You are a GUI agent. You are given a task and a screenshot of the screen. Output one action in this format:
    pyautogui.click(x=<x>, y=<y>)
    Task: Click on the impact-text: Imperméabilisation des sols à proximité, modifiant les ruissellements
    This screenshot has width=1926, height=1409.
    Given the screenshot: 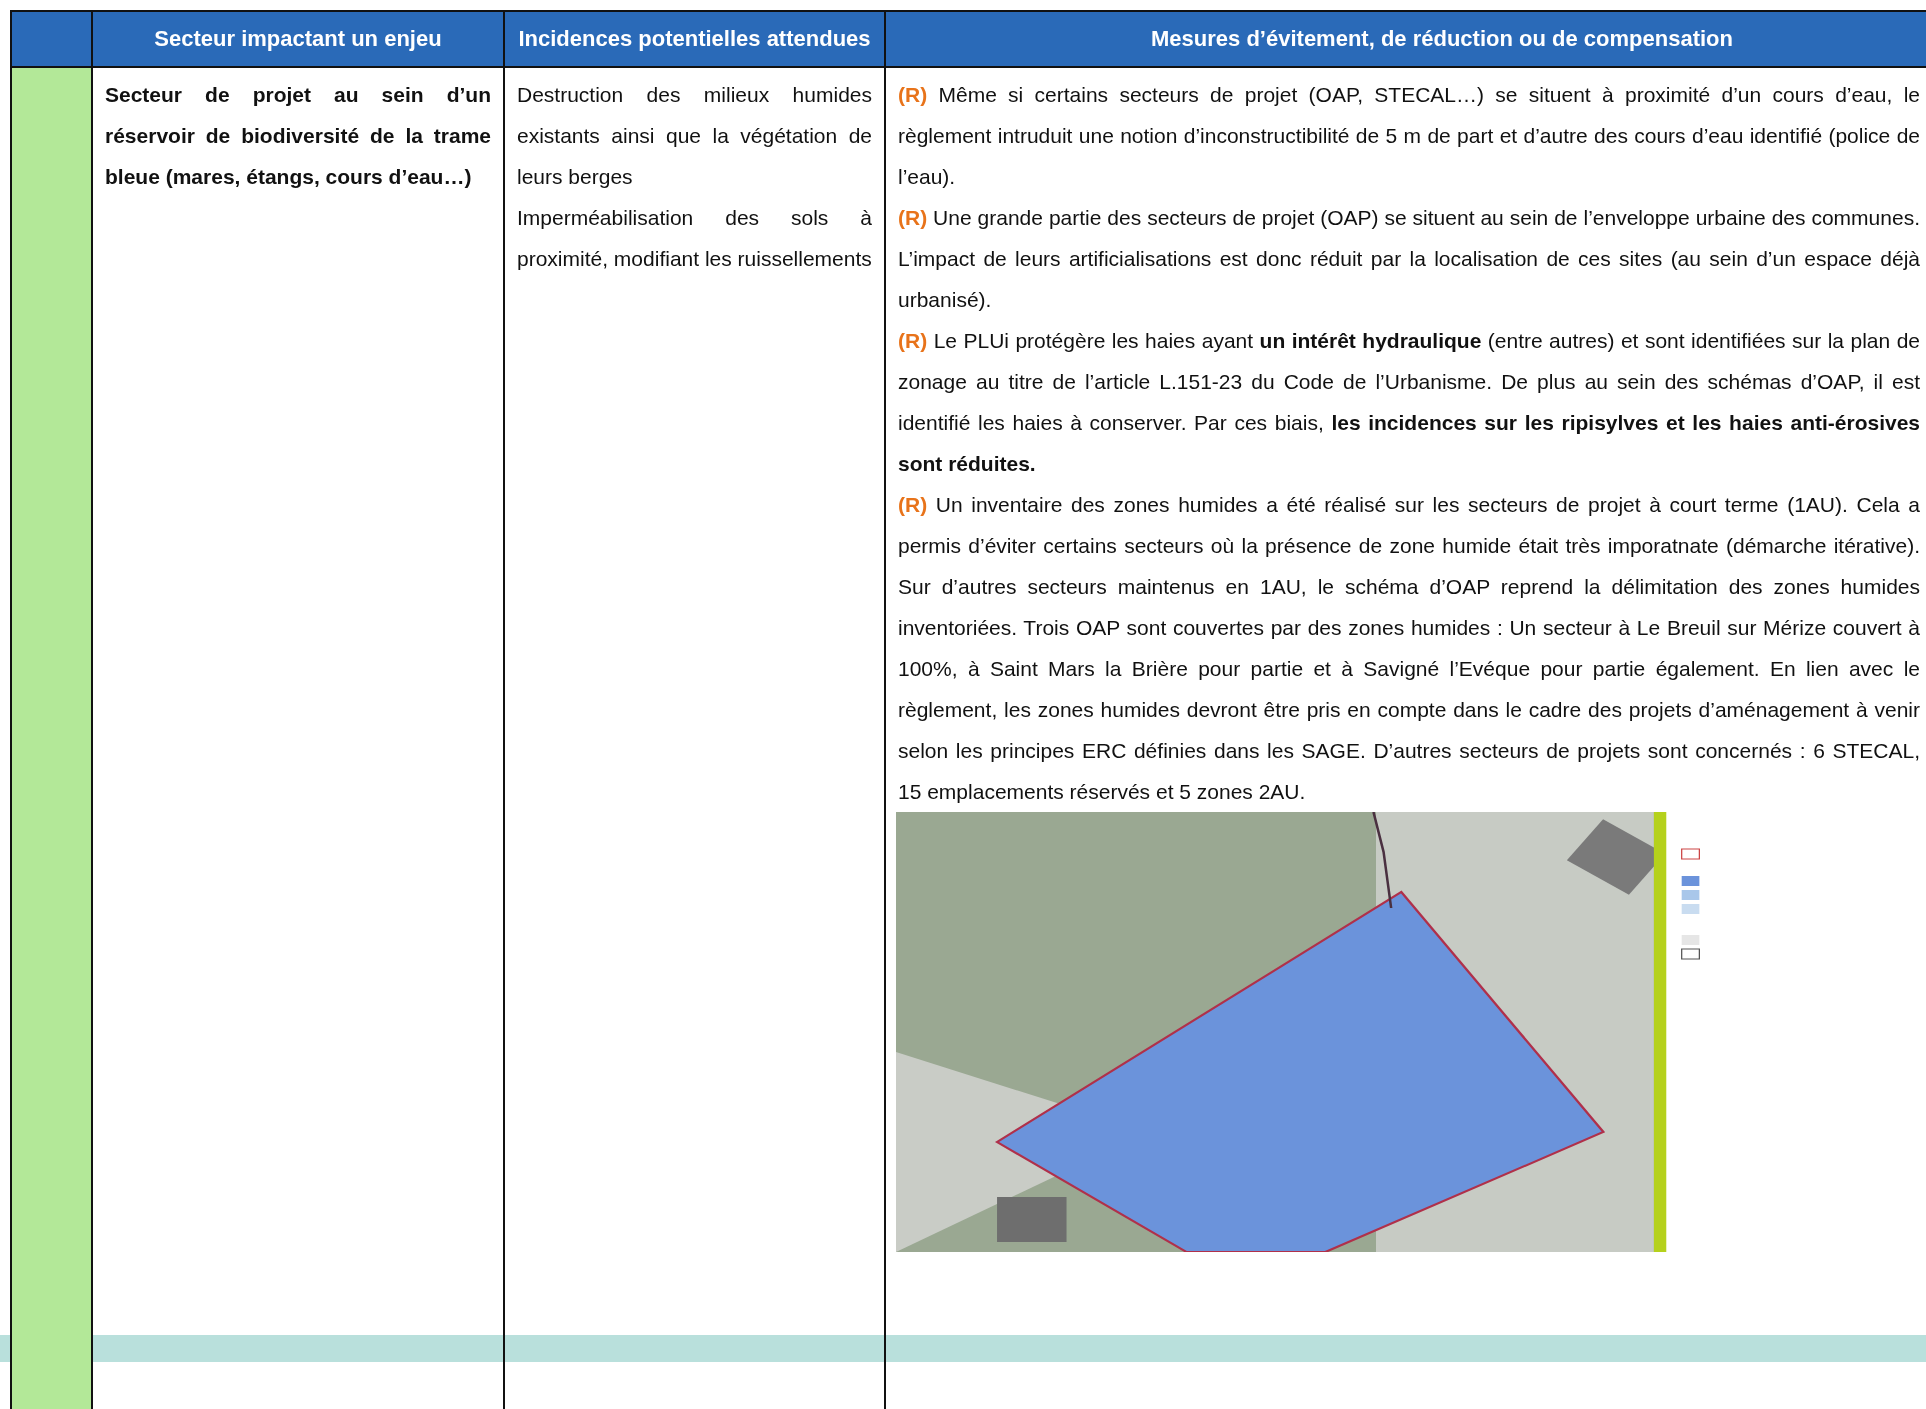 What is the action you would take?
    pyautogui.click(x=694, y=238)
    